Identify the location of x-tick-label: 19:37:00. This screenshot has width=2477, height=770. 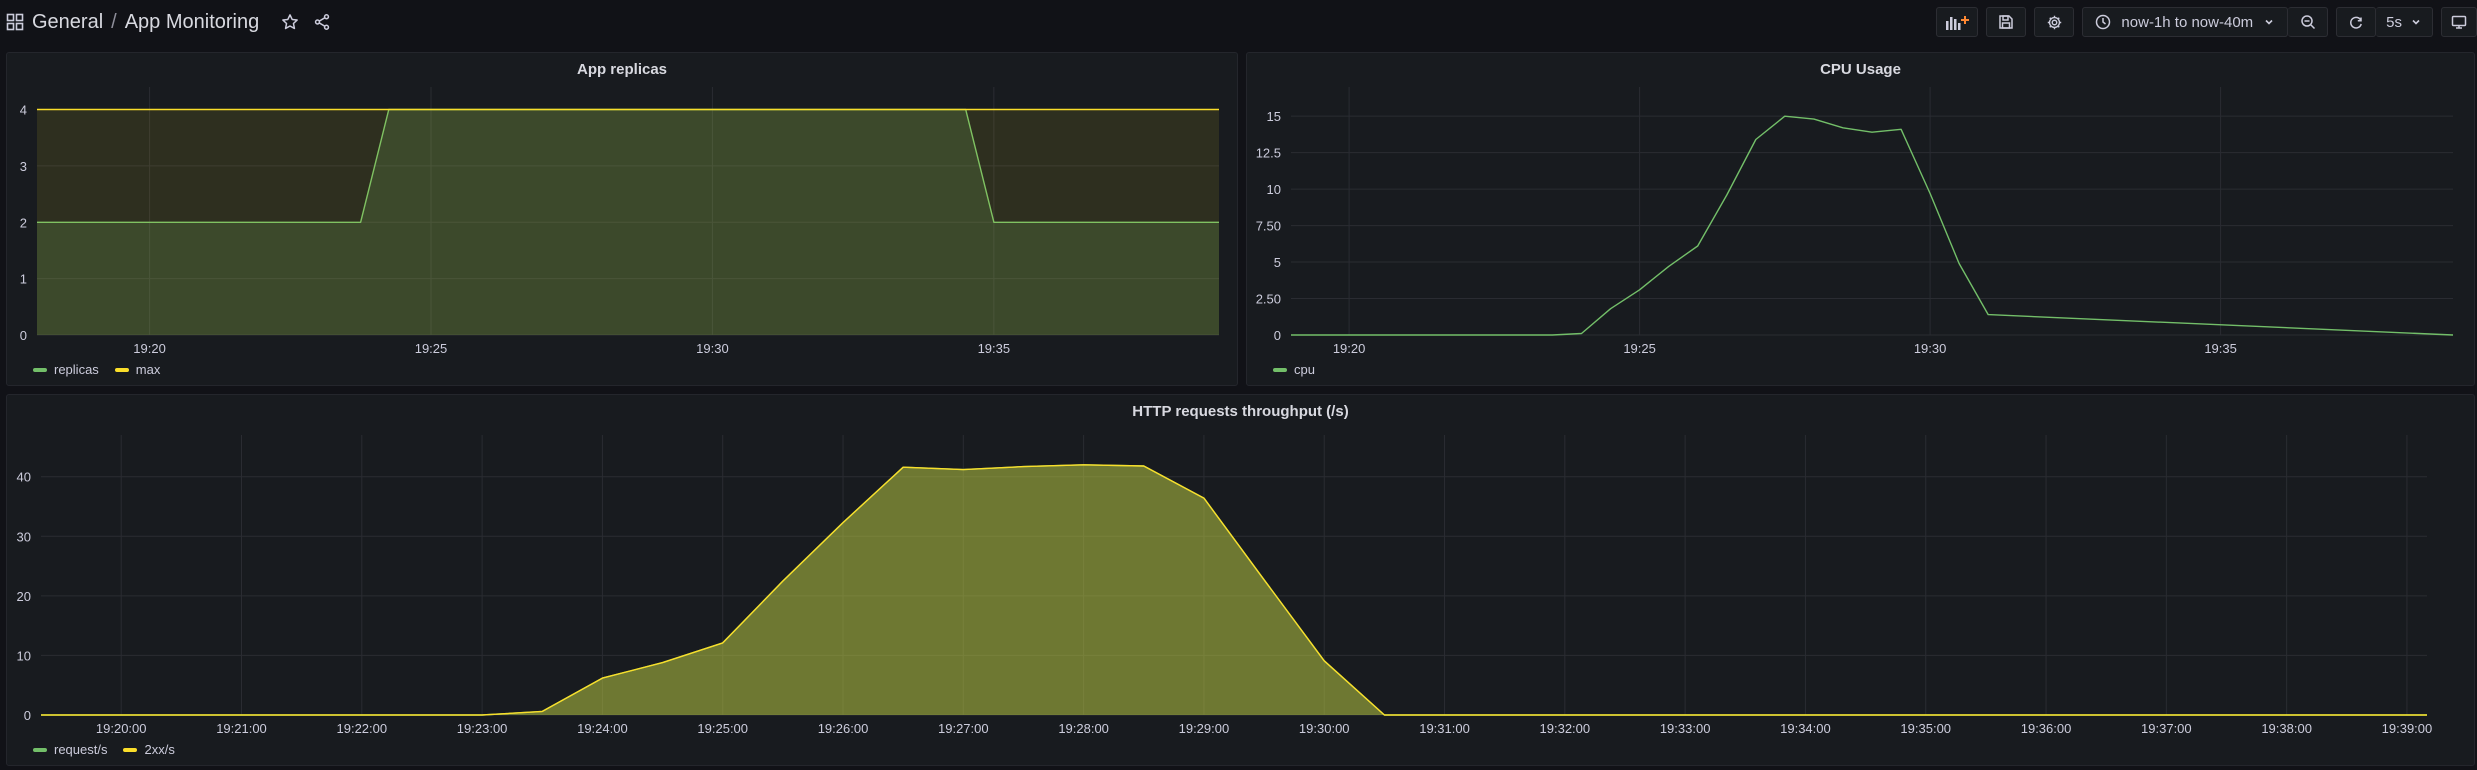
(2166, 728).